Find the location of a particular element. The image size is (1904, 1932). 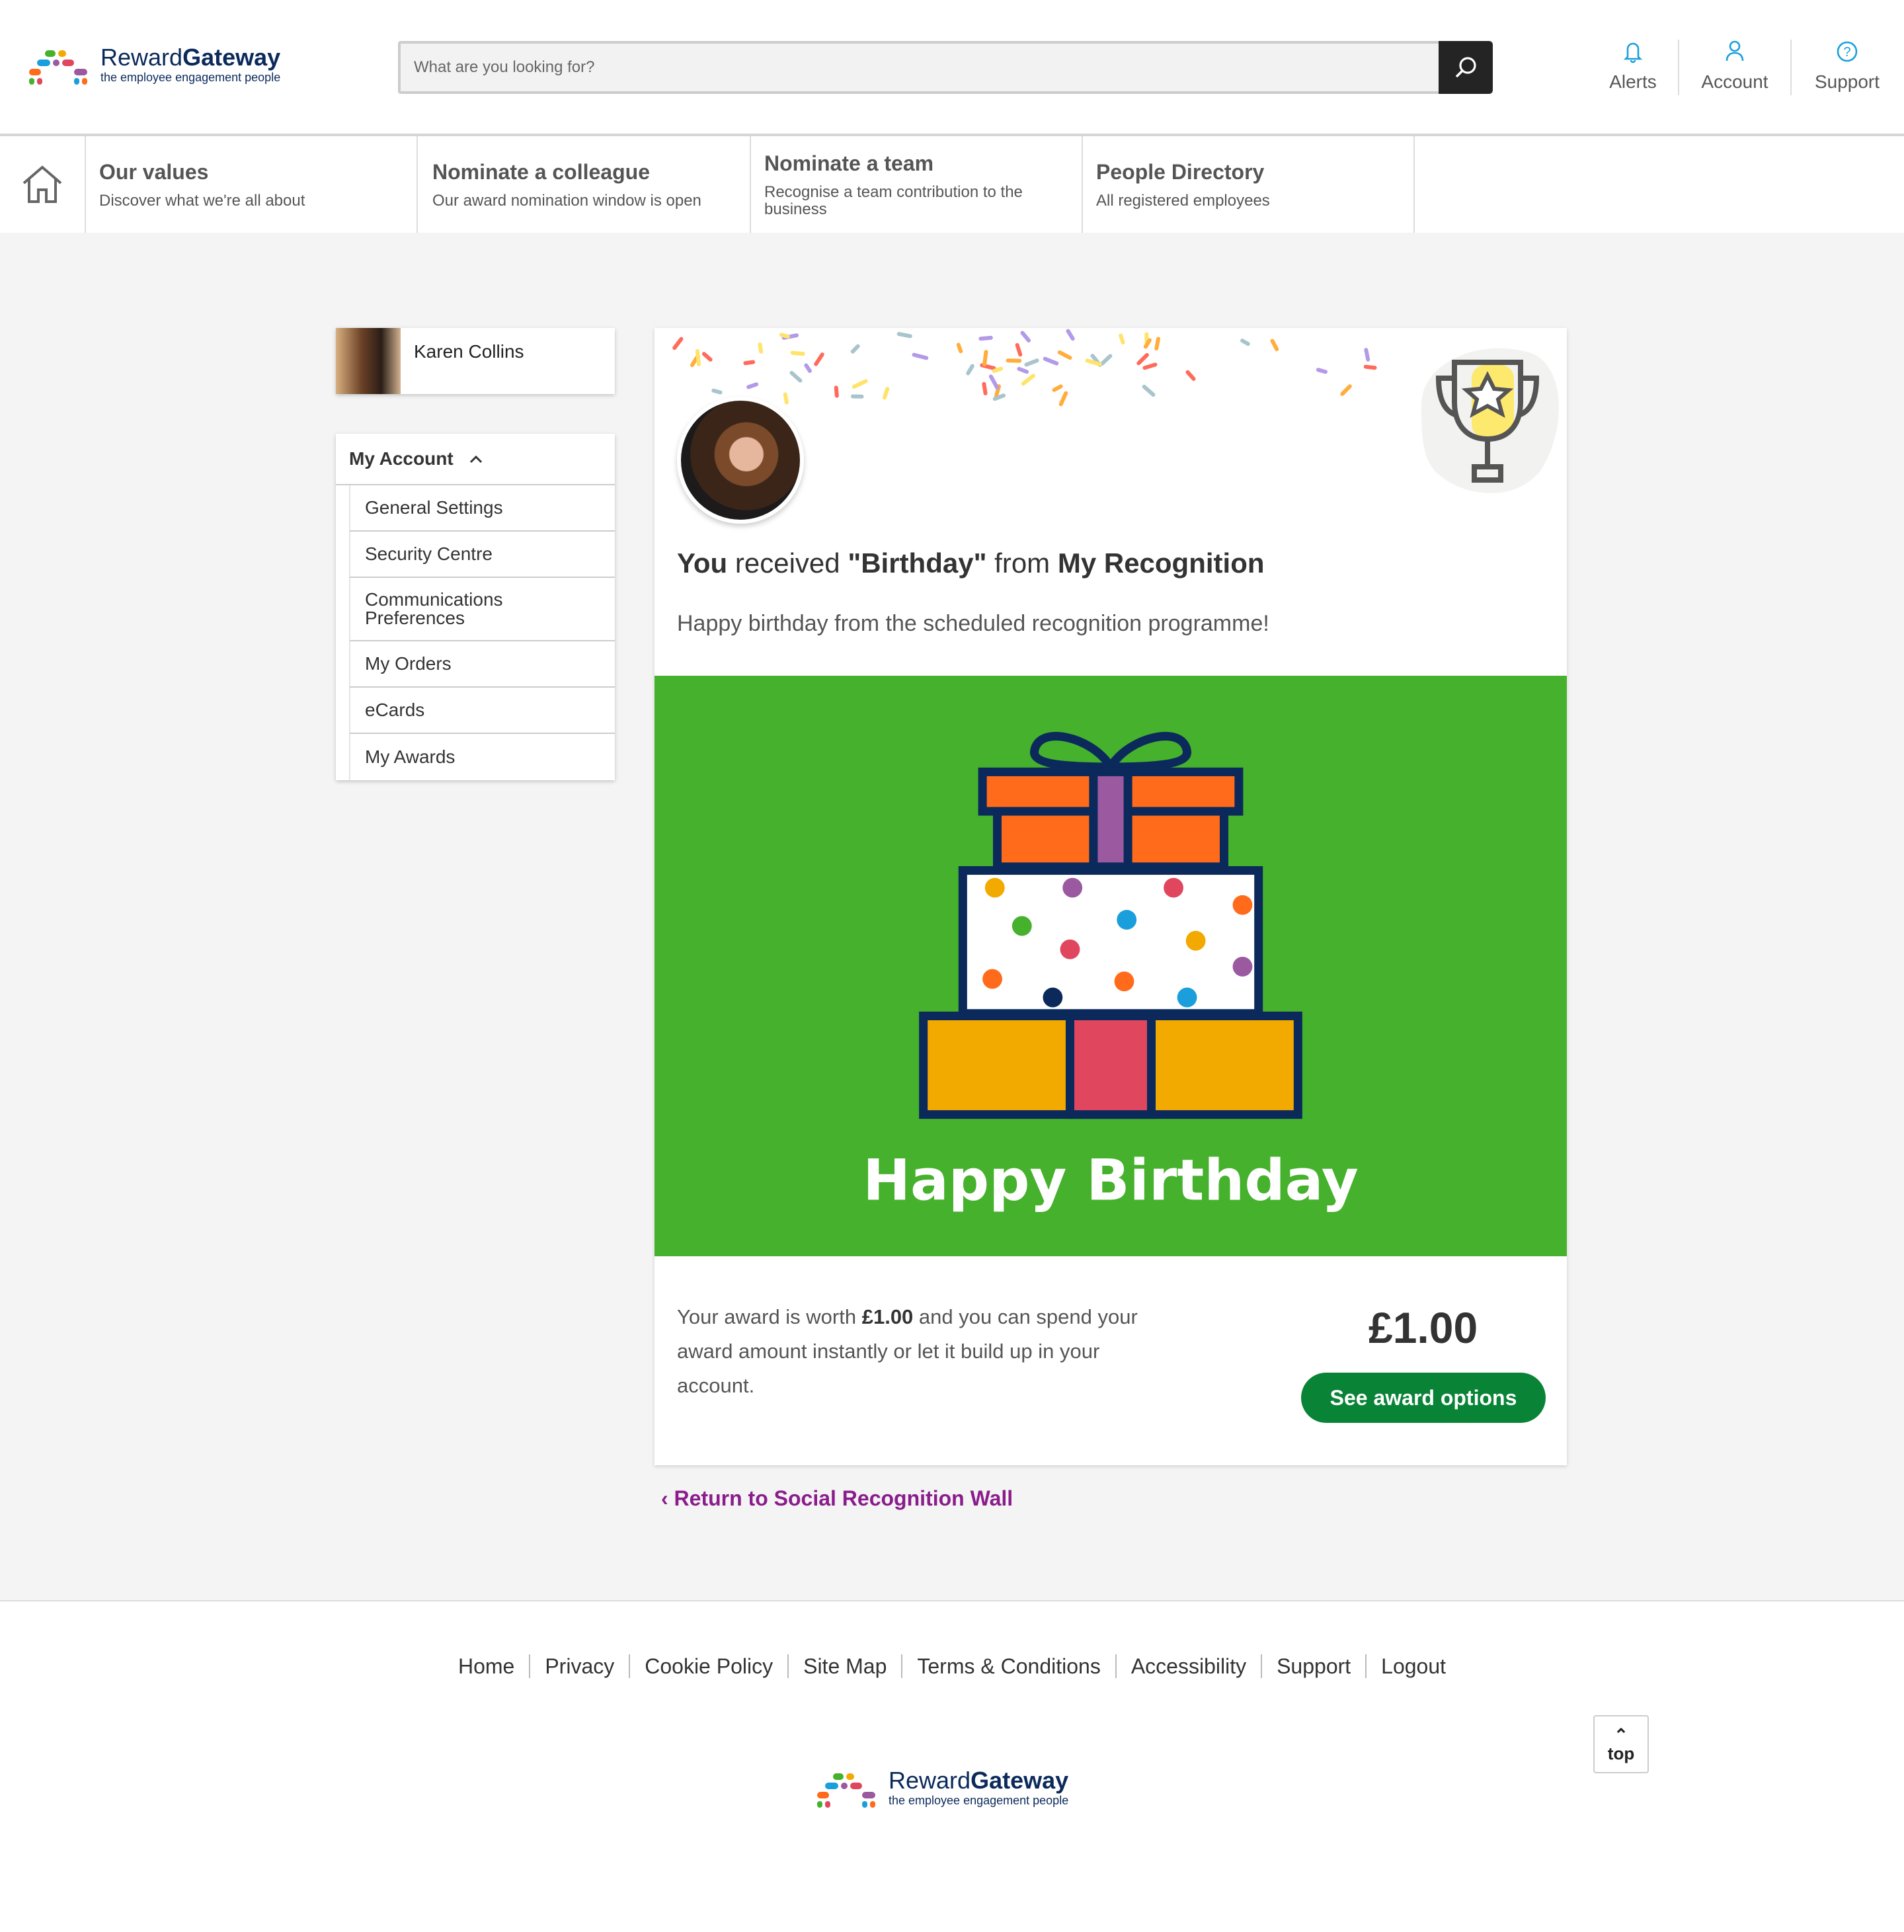

sidebar-item-security-centre: Security Centre is located at coordinates (482, 555).